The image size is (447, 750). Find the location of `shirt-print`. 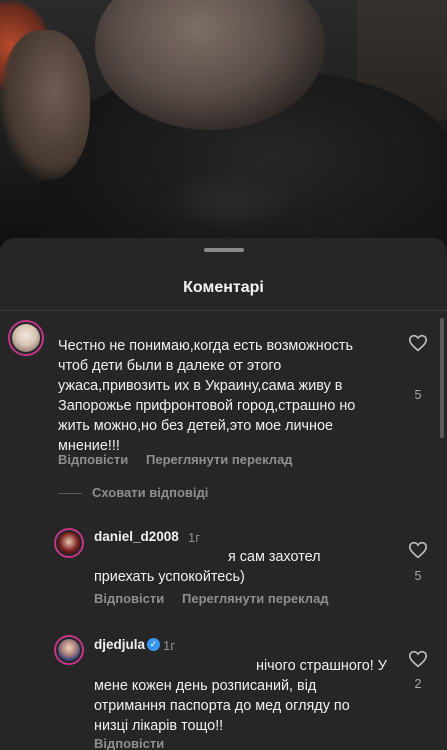

shirt-print is located at coordinates (230, 200).